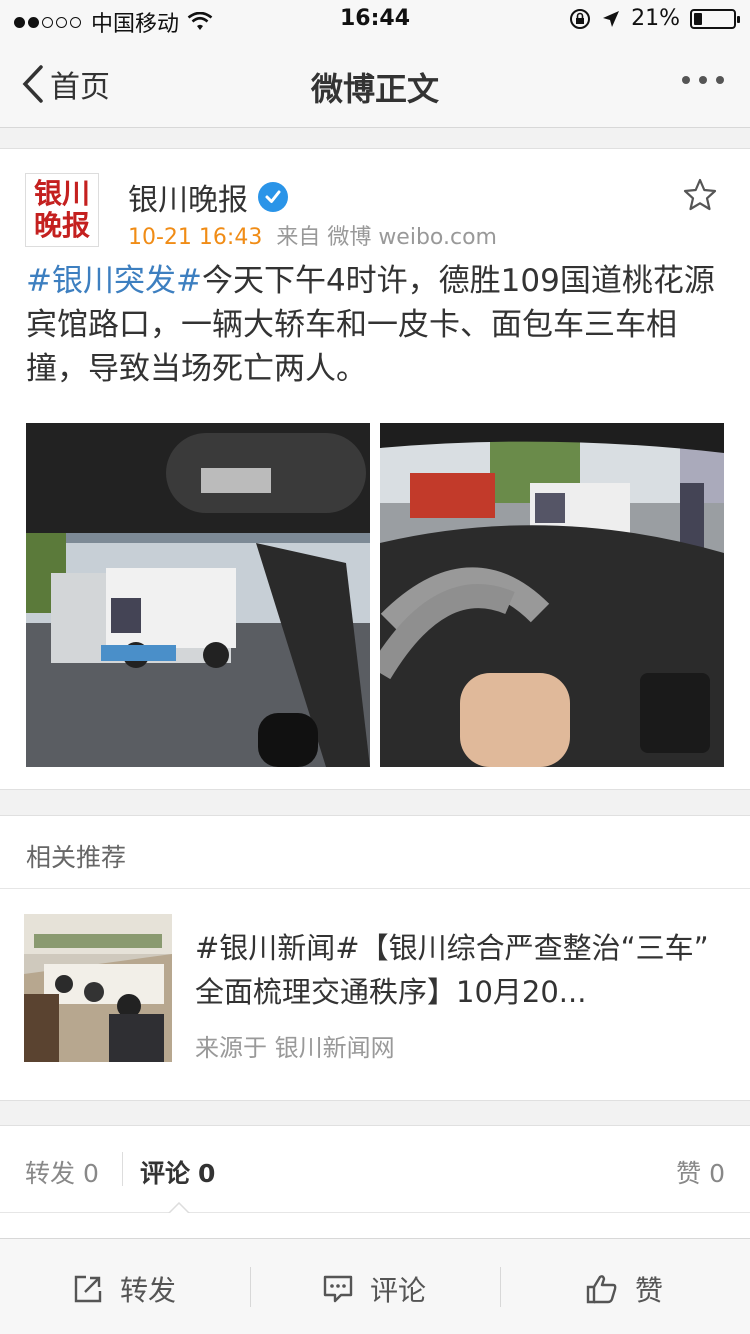 Image resolution: width=750 pixels, height=1334 pixels. Describe the element at coordinates (398, 1290) in the screenshot. I see `comment-label: 评论` at that location.